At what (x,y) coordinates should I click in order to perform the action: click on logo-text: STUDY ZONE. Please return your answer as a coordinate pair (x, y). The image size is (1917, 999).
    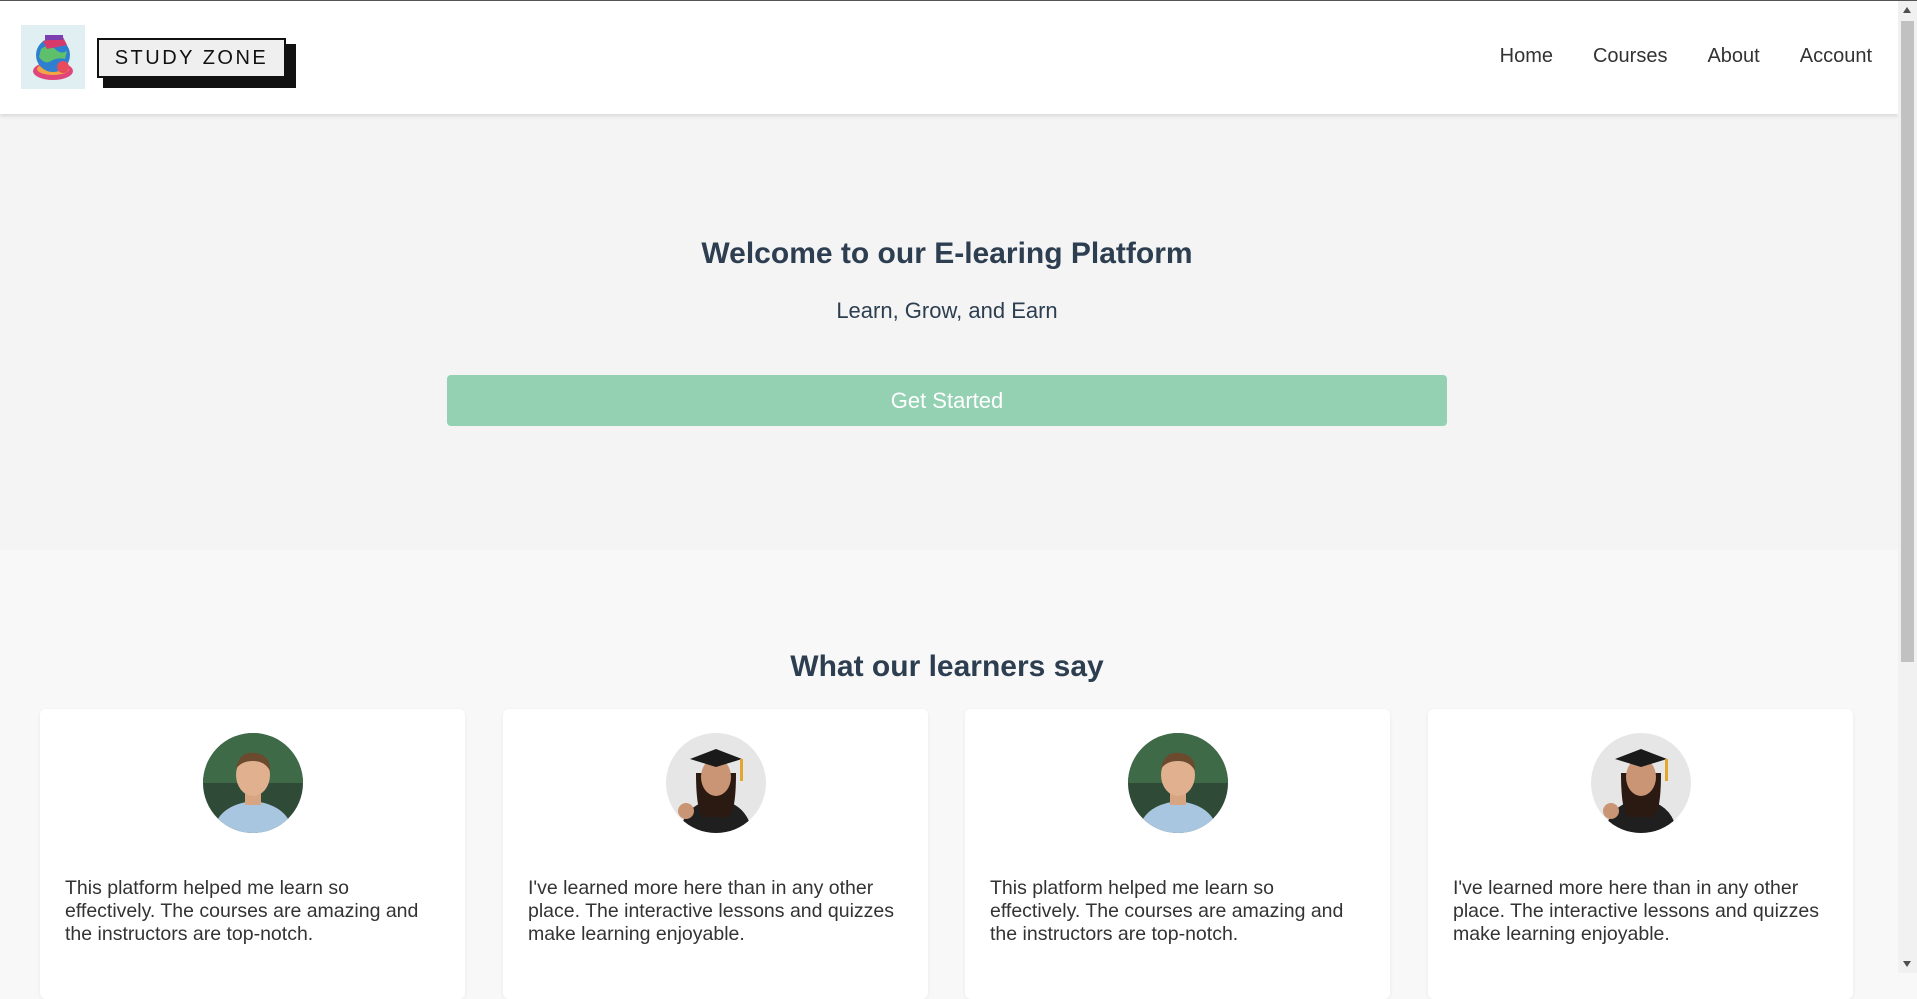
    Looking at the image, I should click on (191, 58).